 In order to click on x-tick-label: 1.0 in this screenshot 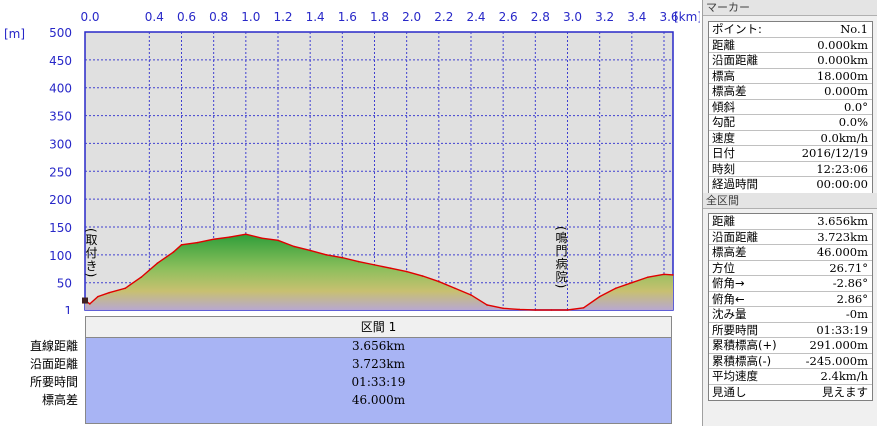, I will do `click(250, 17)`.